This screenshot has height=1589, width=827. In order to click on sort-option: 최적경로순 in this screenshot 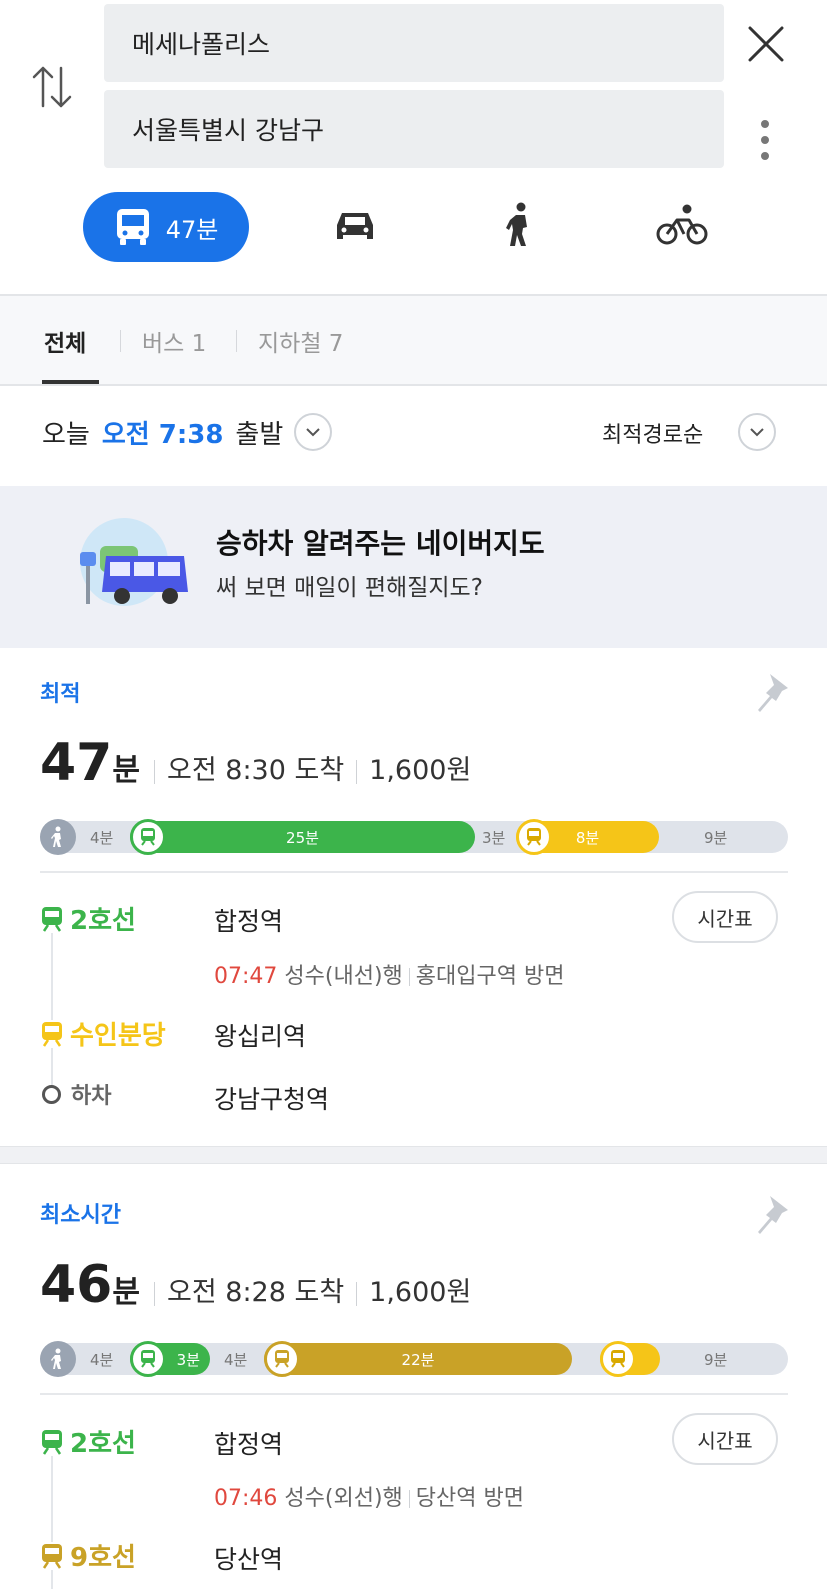, I will do `click(652, 433)`.